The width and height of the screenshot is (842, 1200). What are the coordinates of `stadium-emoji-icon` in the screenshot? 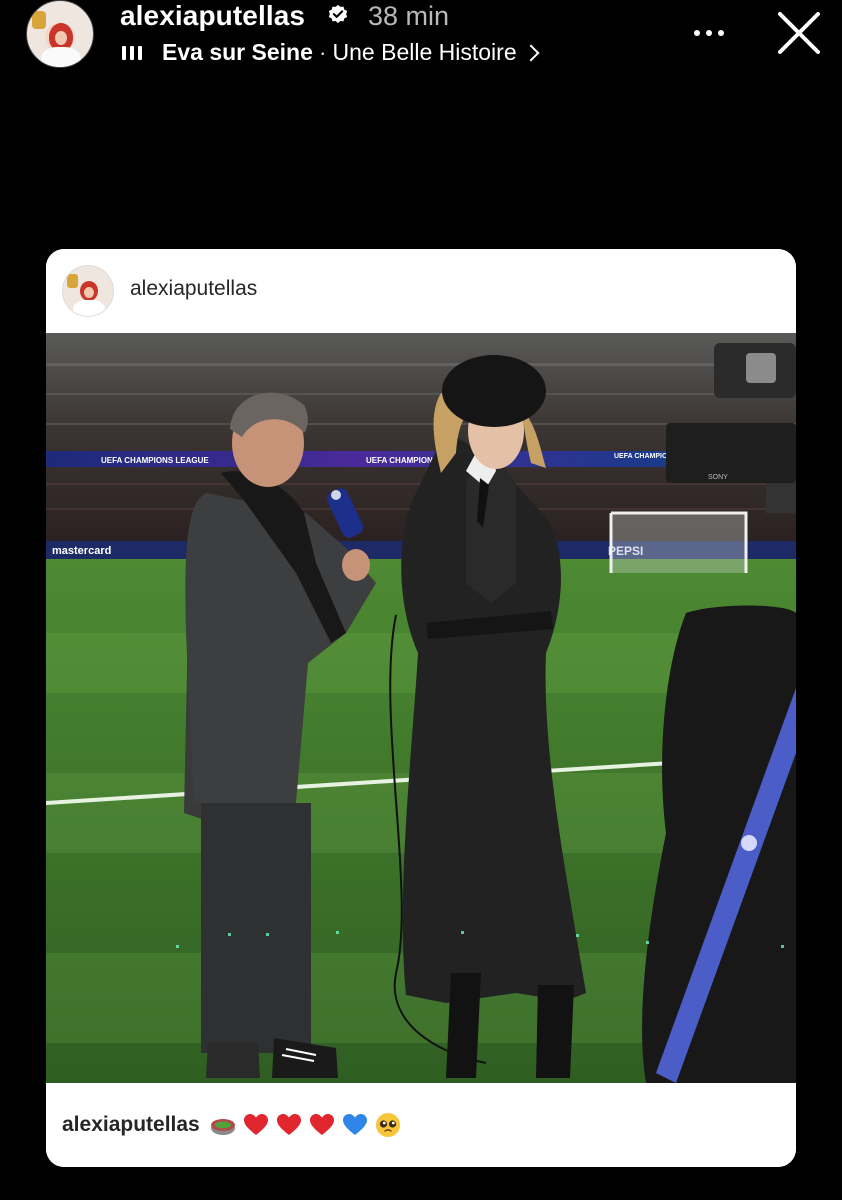 It's located at (222, 1127).